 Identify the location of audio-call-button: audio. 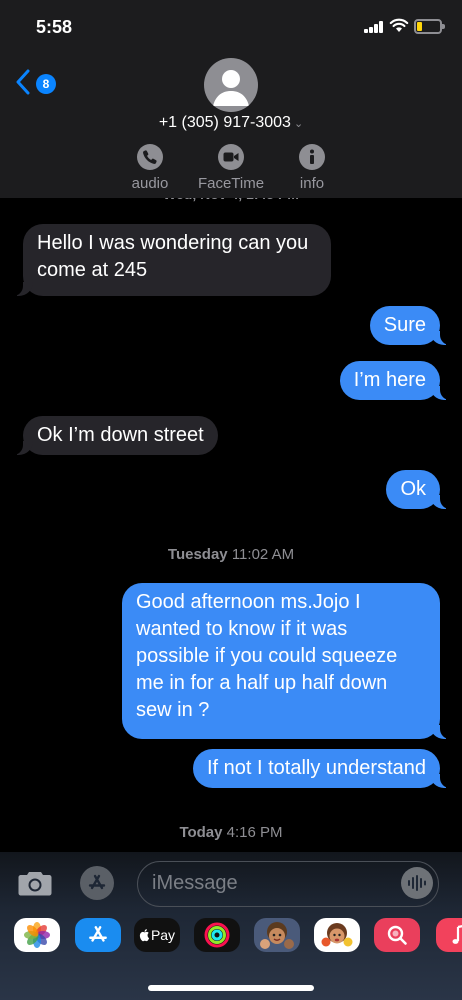
(150, 168).